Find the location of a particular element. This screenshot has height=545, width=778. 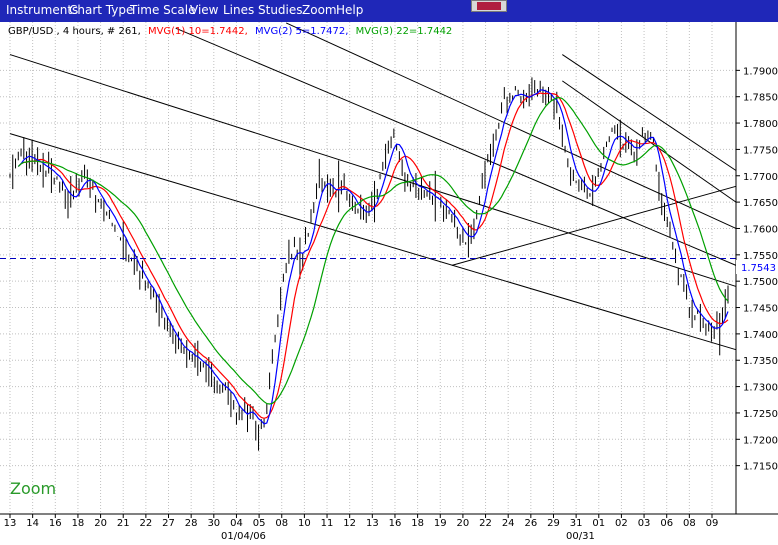

x-tick-label: 06 is located at coordinates (666, 523).